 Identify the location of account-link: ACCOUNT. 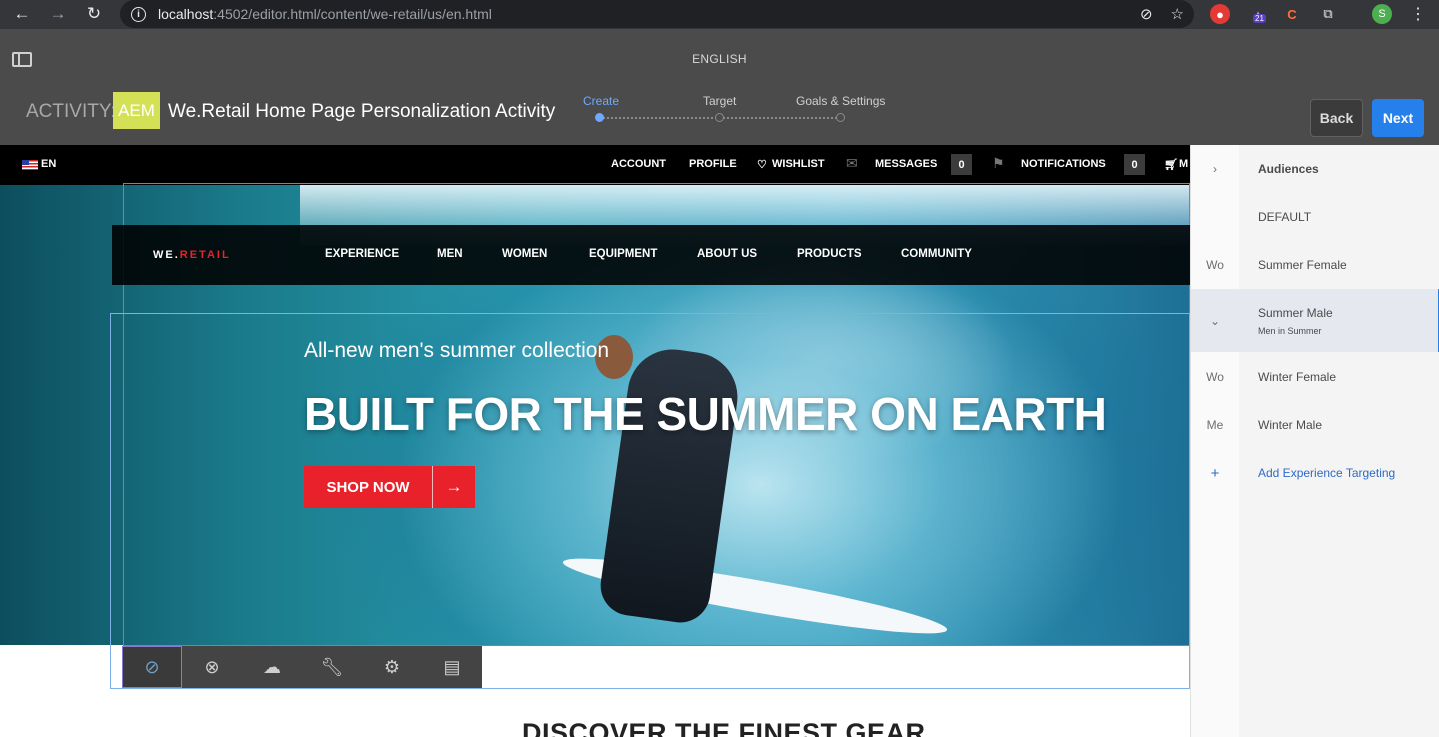
(638, 164).